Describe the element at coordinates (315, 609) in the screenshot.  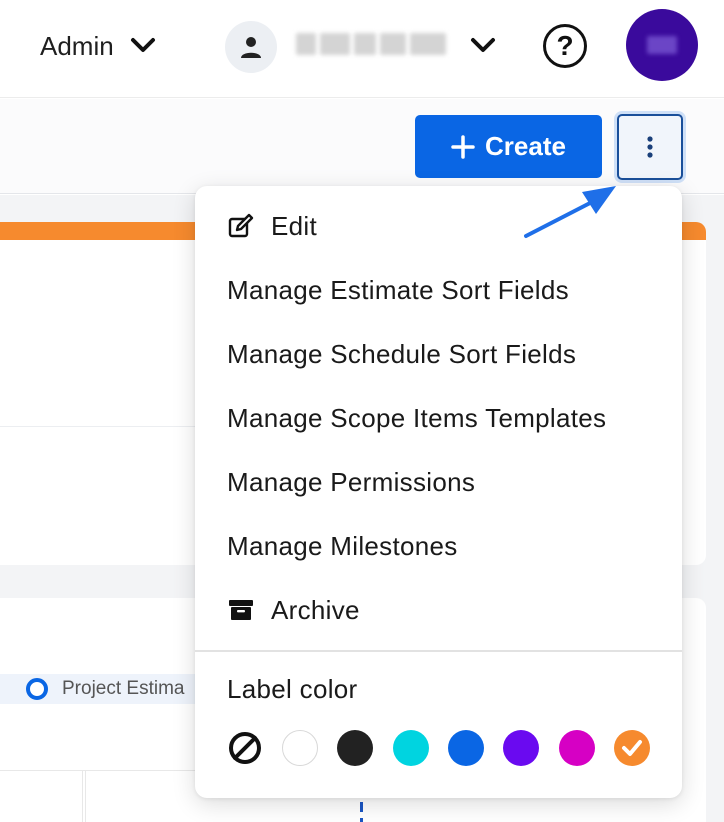
I see `menu-item-label: Archive` at that location.